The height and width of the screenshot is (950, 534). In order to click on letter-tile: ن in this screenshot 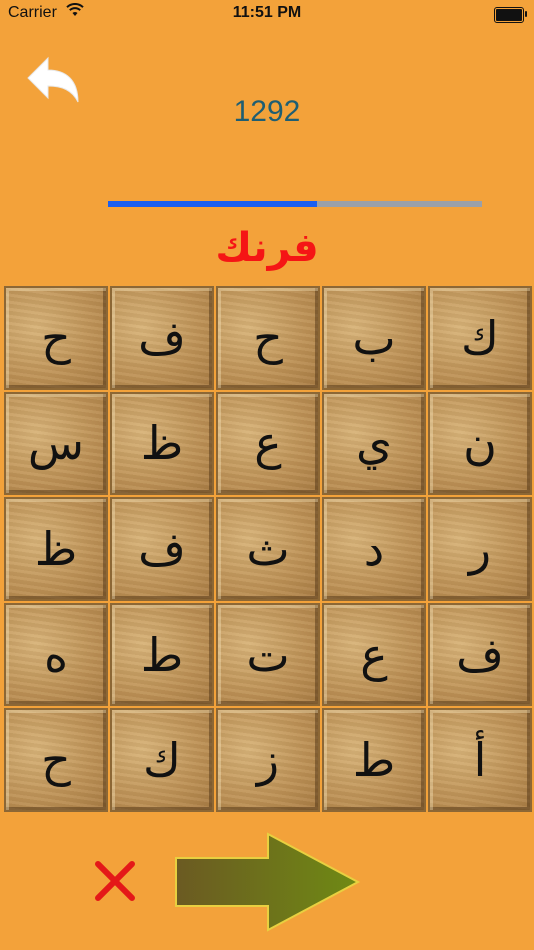, I will do `click(480, 443)`.